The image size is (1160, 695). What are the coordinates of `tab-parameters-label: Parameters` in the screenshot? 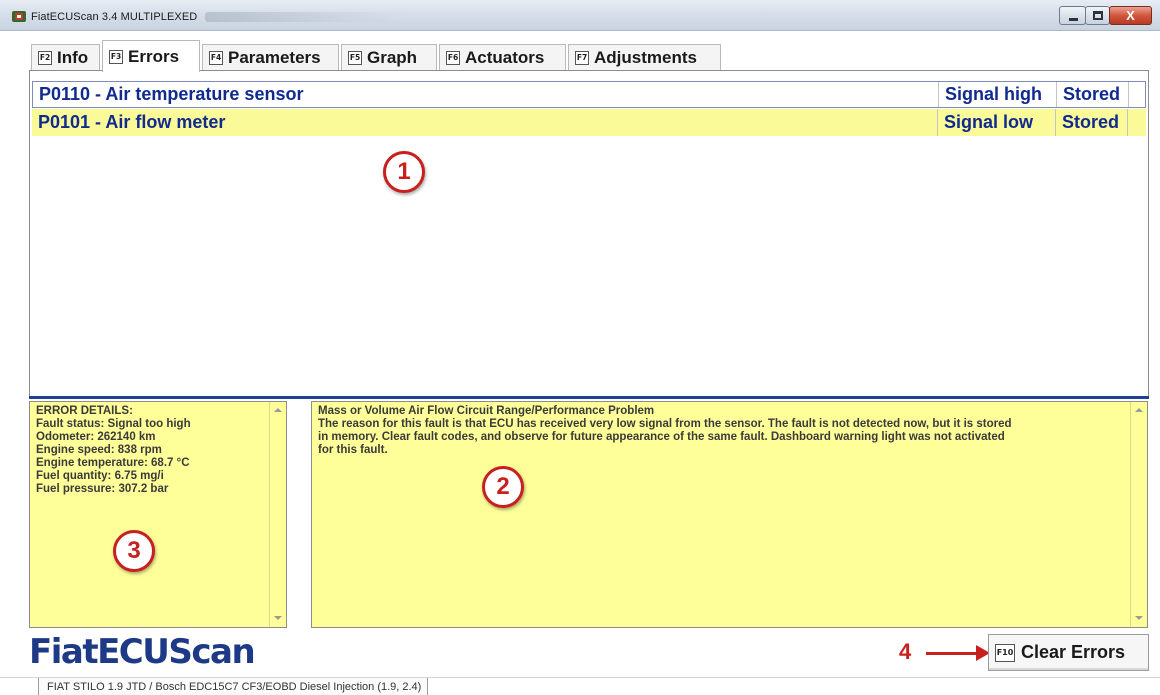 It's located at (274, 57).